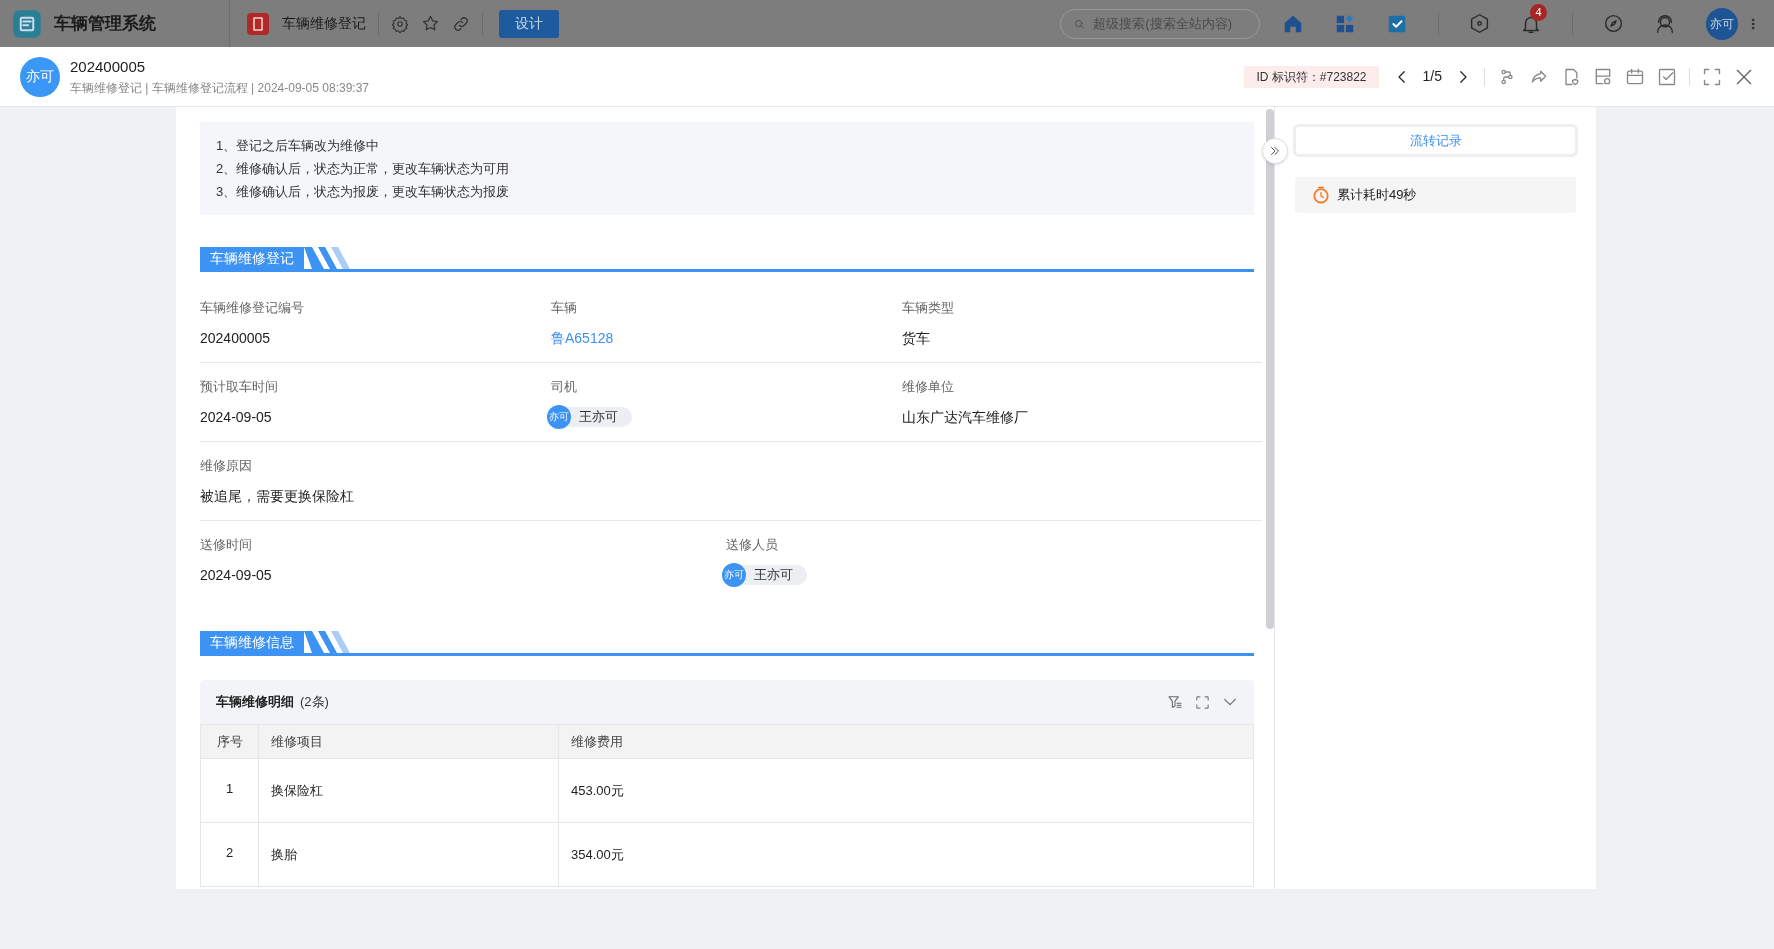 The width and height of the screenshot is (1774, 949). I want to click on notification-badge: 4, so click(1538, 12).